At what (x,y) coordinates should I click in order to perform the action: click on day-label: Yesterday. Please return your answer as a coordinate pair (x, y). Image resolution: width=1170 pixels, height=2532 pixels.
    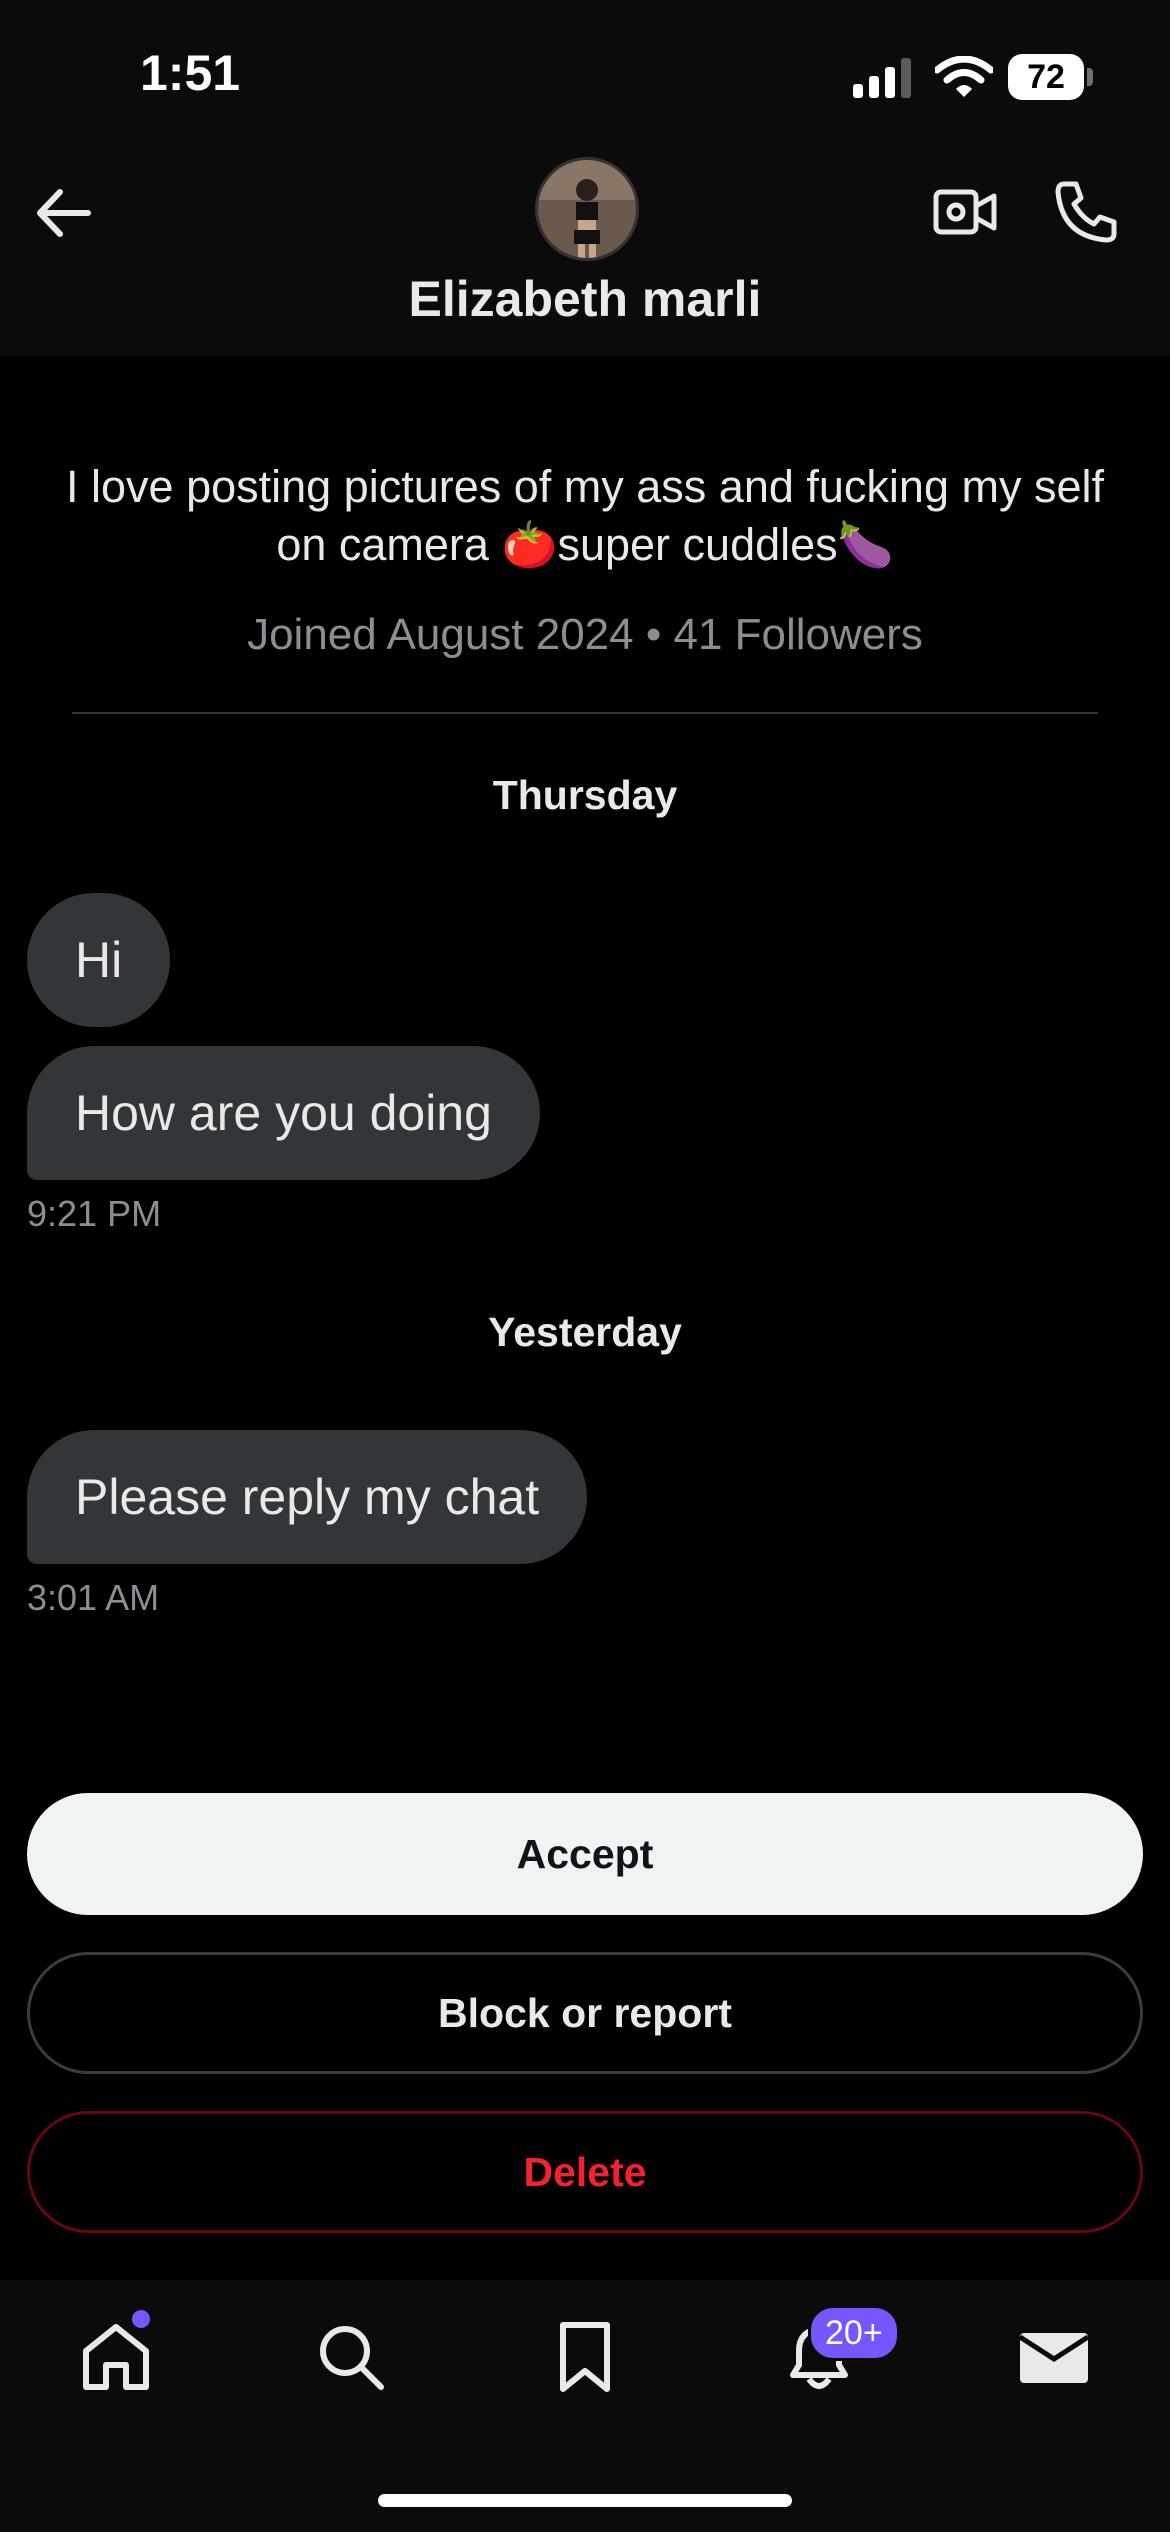
    Looking at the image, I should click on (585, 1332).